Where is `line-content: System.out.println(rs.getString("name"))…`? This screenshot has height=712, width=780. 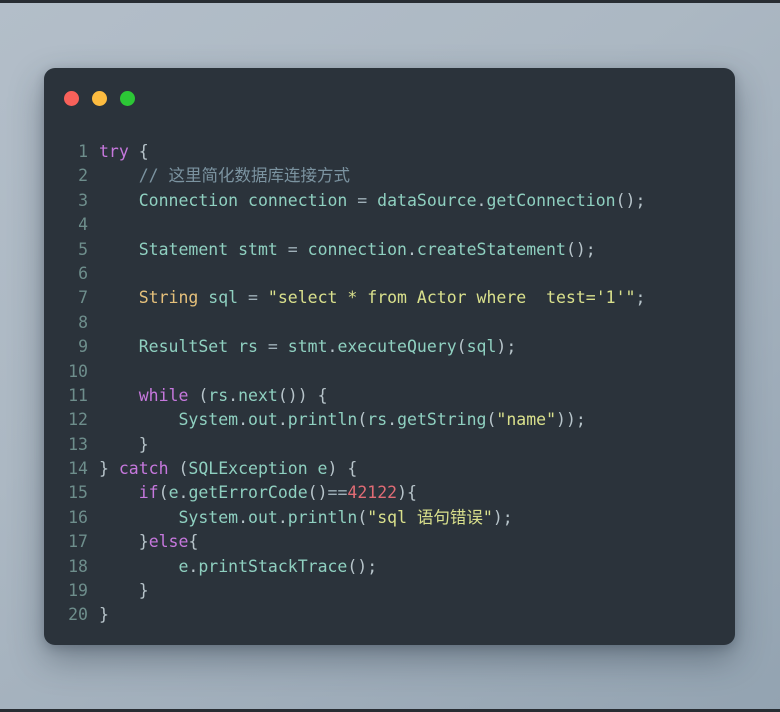 line-content: System.out.println(rs.getString("name"))… is located at coordinates (342, 420).